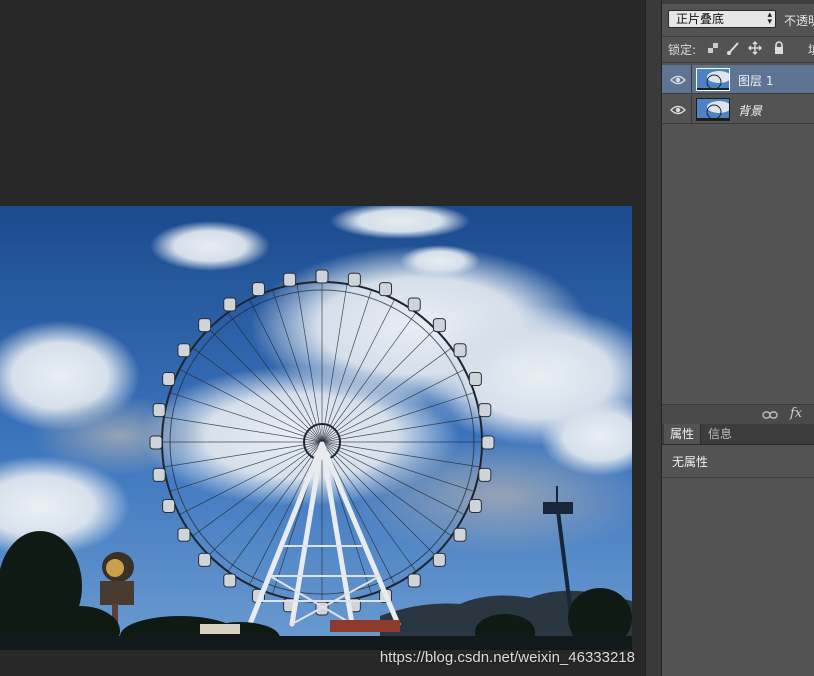  What do you see at coordinates (700, 19) in the screenshot?
I see `blend-mode-value: 正片叠底` at bounding box center [700, 19].